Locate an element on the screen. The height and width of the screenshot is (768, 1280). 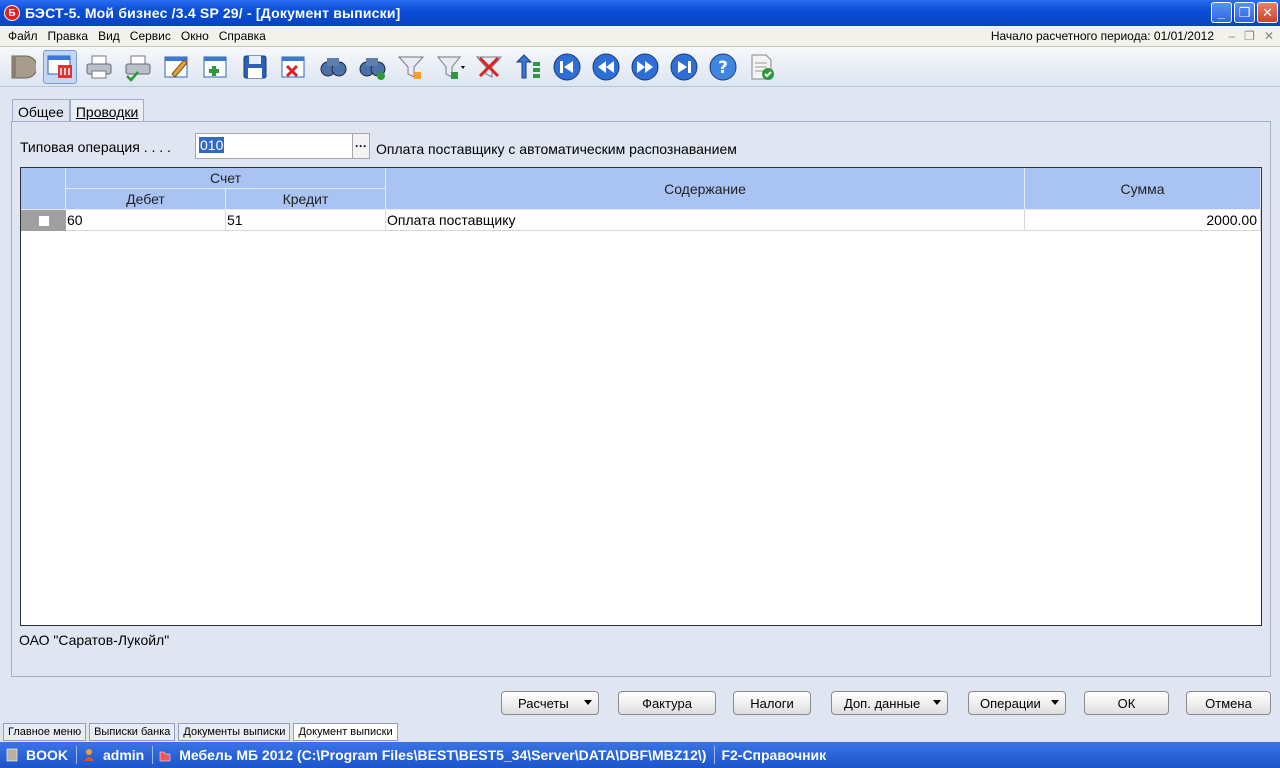
next-record-icon is located at coordinates (645, 67).